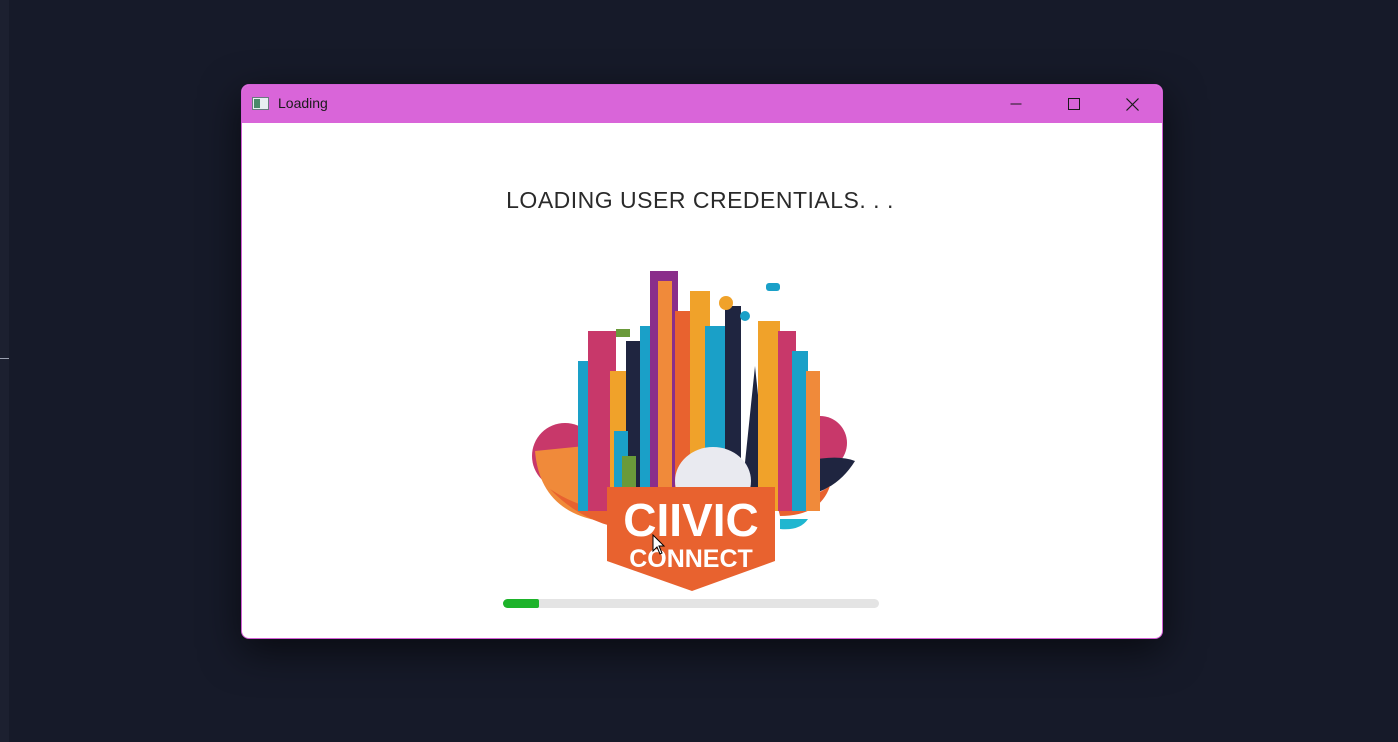  Describe the element at coordinates (693, 431) in the screenshot. I see `civic-connect-logo: CIIVIC CONNECT` at that location.